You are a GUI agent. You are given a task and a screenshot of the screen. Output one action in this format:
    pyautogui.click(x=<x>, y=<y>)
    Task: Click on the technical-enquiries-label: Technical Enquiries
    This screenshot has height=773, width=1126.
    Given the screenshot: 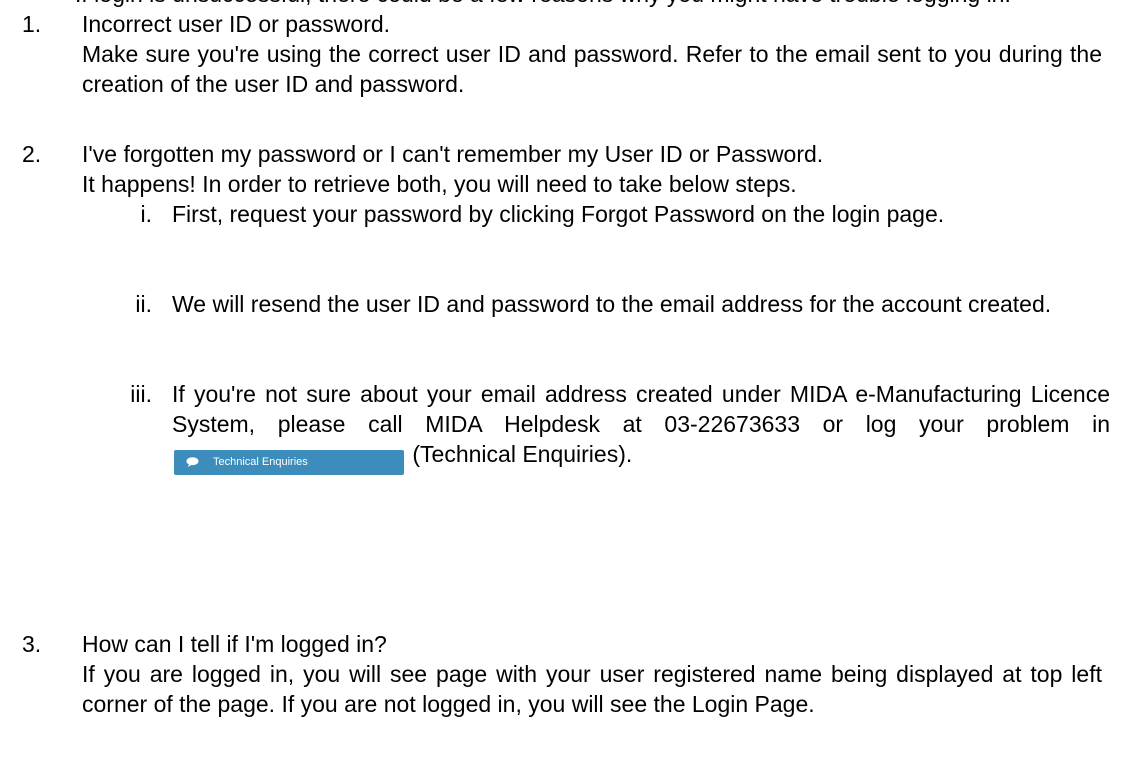 What is the action you would take?
    pyautogui.click(x=260, y=461)
    